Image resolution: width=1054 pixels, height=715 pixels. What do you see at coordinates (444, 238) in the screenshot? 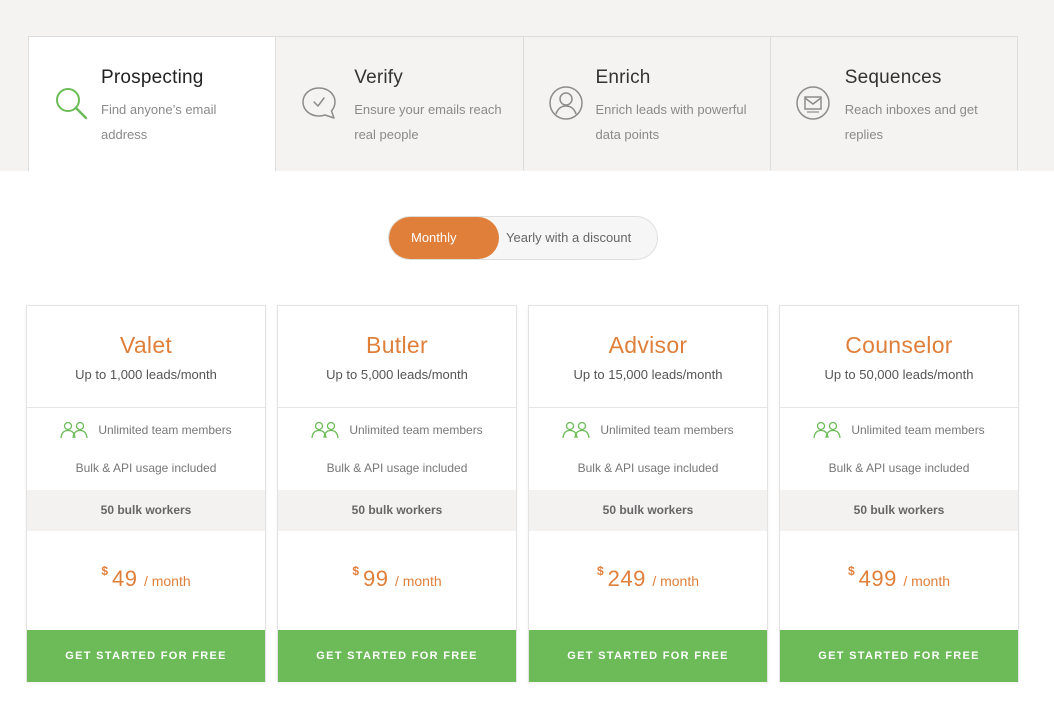
I see `billing-monthly-option: Monthly` at bounding box center [444, 238].